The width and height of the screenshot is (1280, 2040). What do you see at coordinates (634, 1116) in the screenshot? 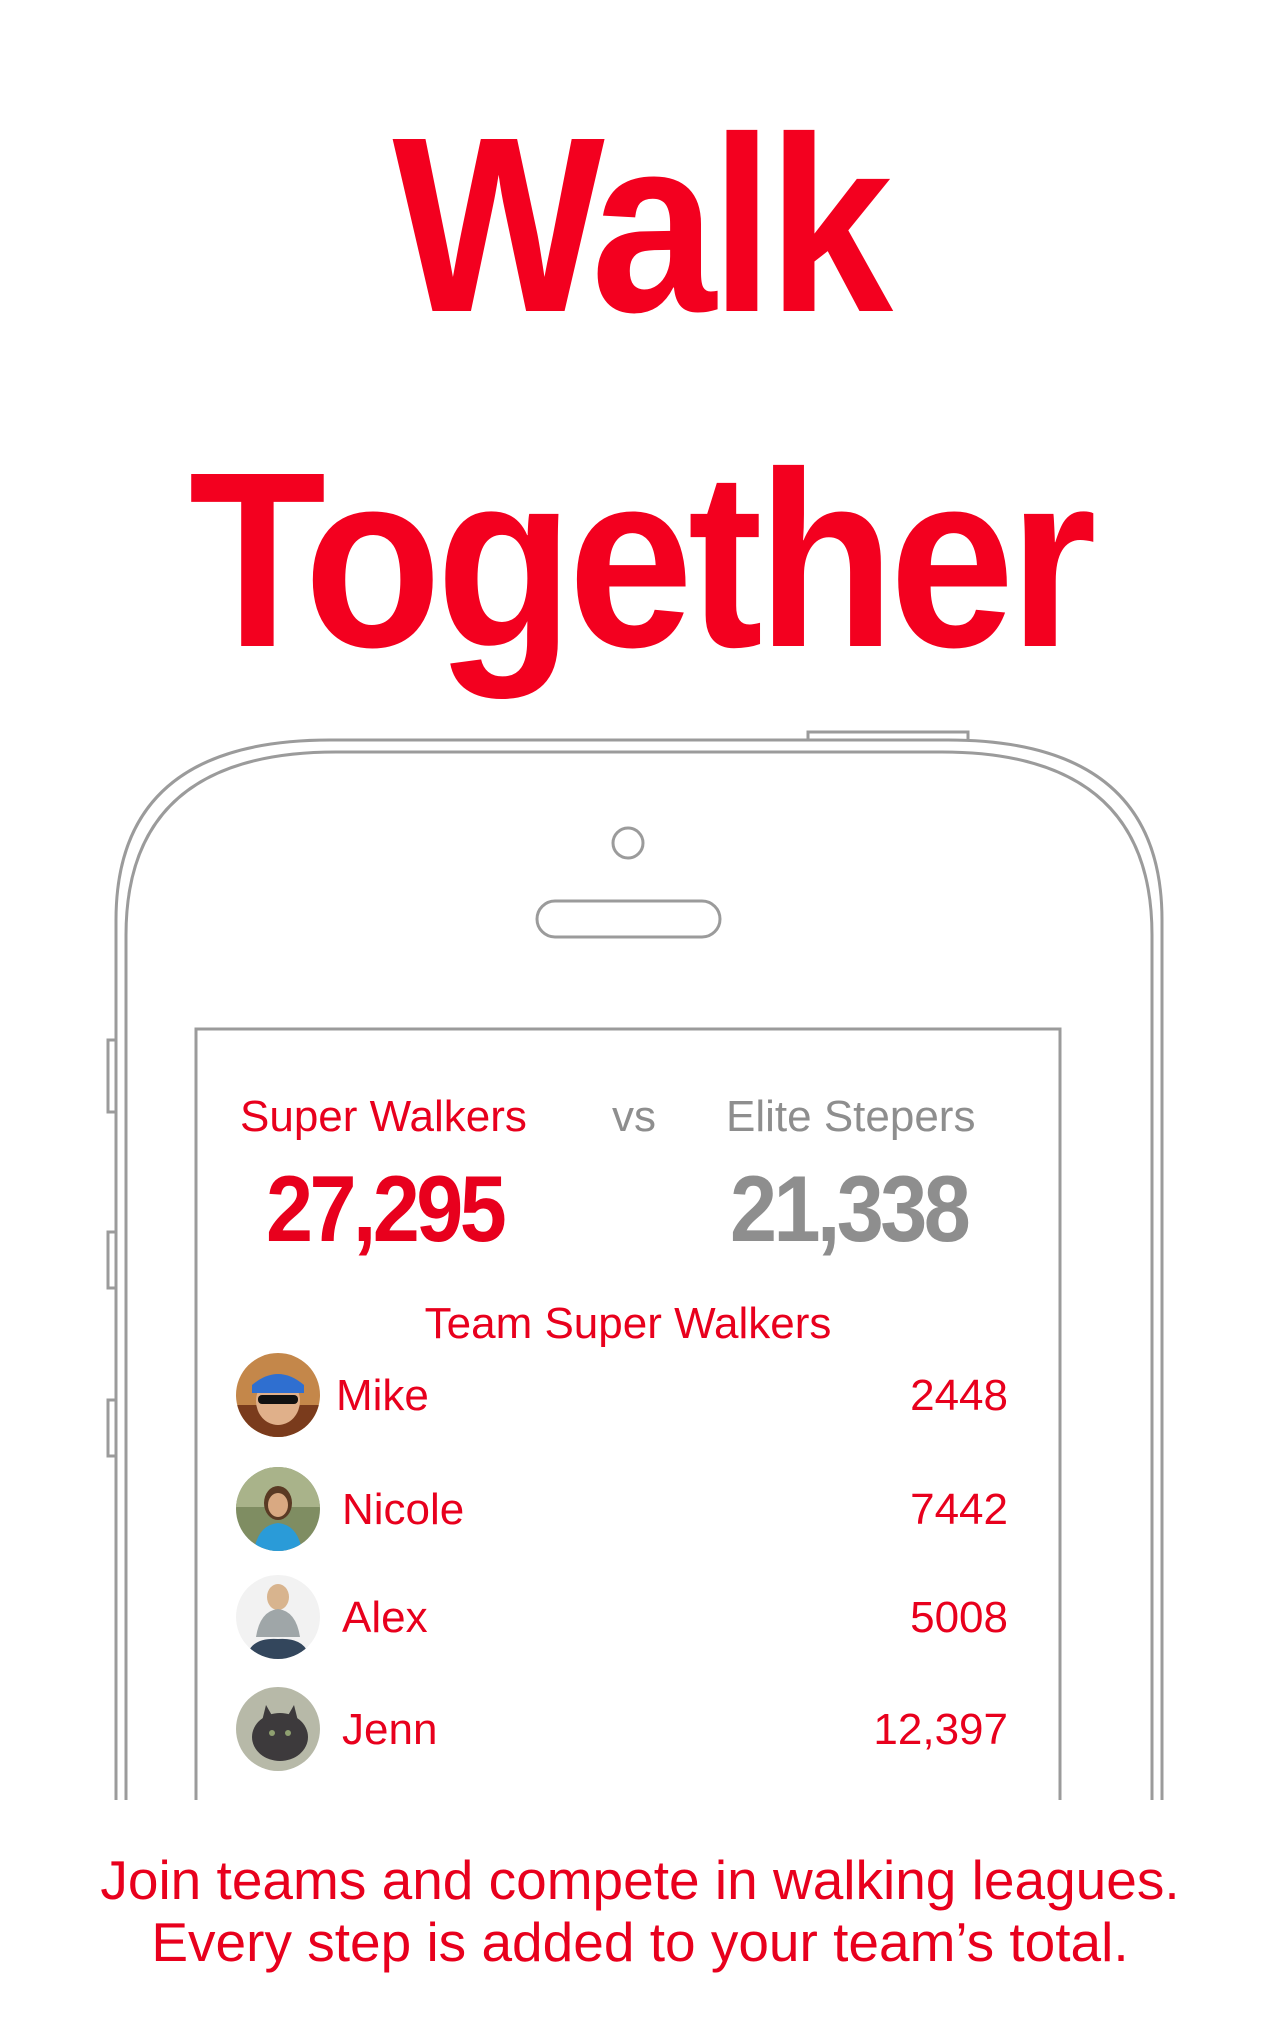
I see `vs-label: vs` at bounding box center [634, 1116].